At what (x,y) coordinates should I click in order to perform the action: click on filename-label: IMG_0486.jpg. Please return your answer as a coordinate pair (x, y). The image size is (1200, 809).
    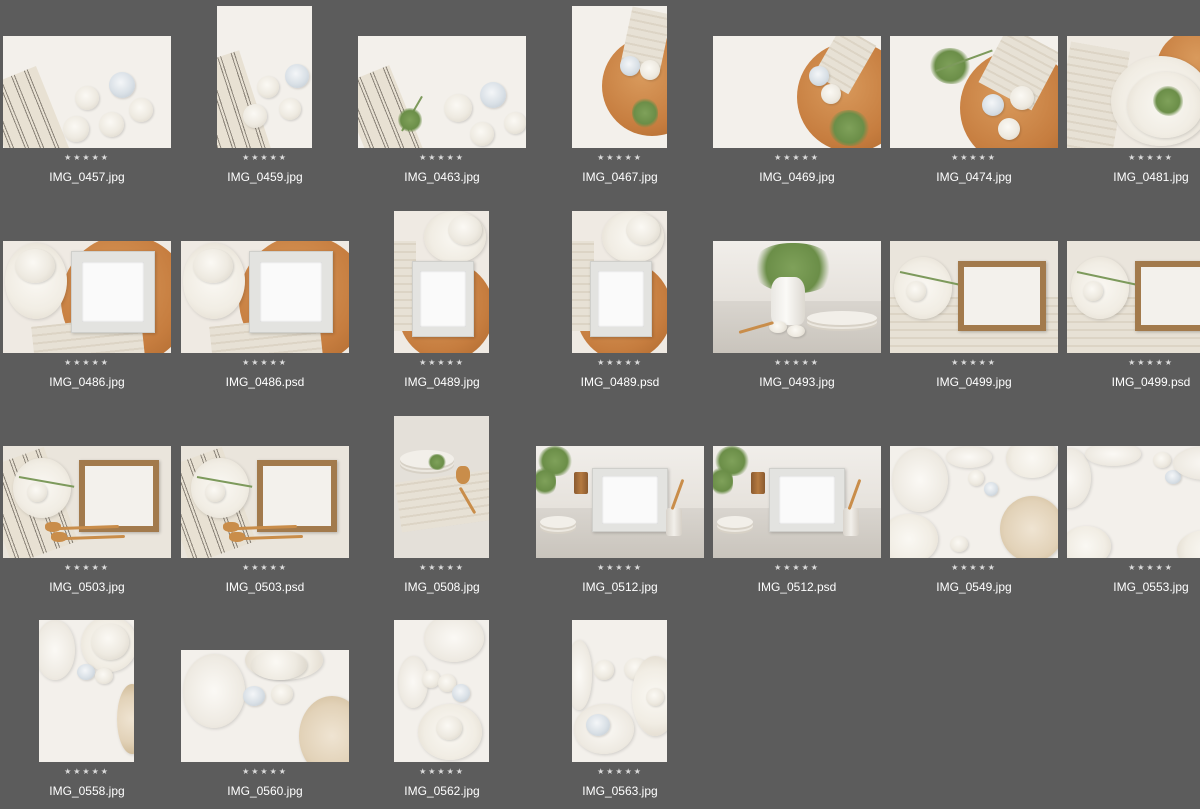
    Looking at the image, I should click on (87, 382).